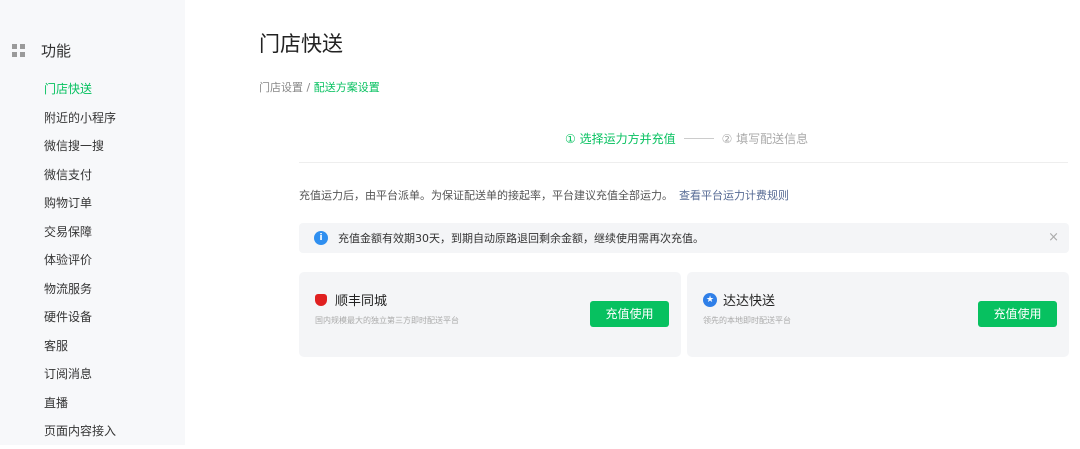 The height and width of the screenshot is (449, 1080). Describe the element at coordinates (301, 44) in the screenshot. I see `page-title: 门店快送` at that location.